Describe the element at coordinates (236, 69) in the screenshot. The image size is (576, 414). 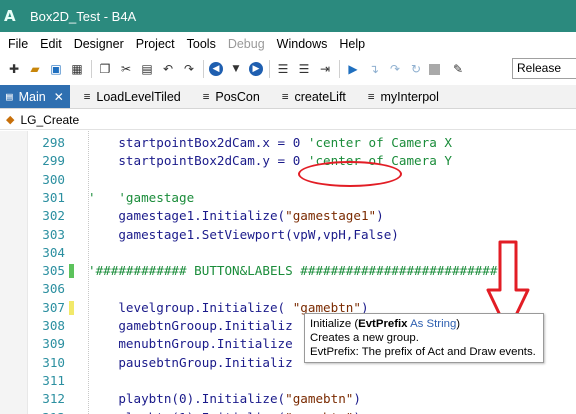
I see `dropdown-icon: ▼` at that location.